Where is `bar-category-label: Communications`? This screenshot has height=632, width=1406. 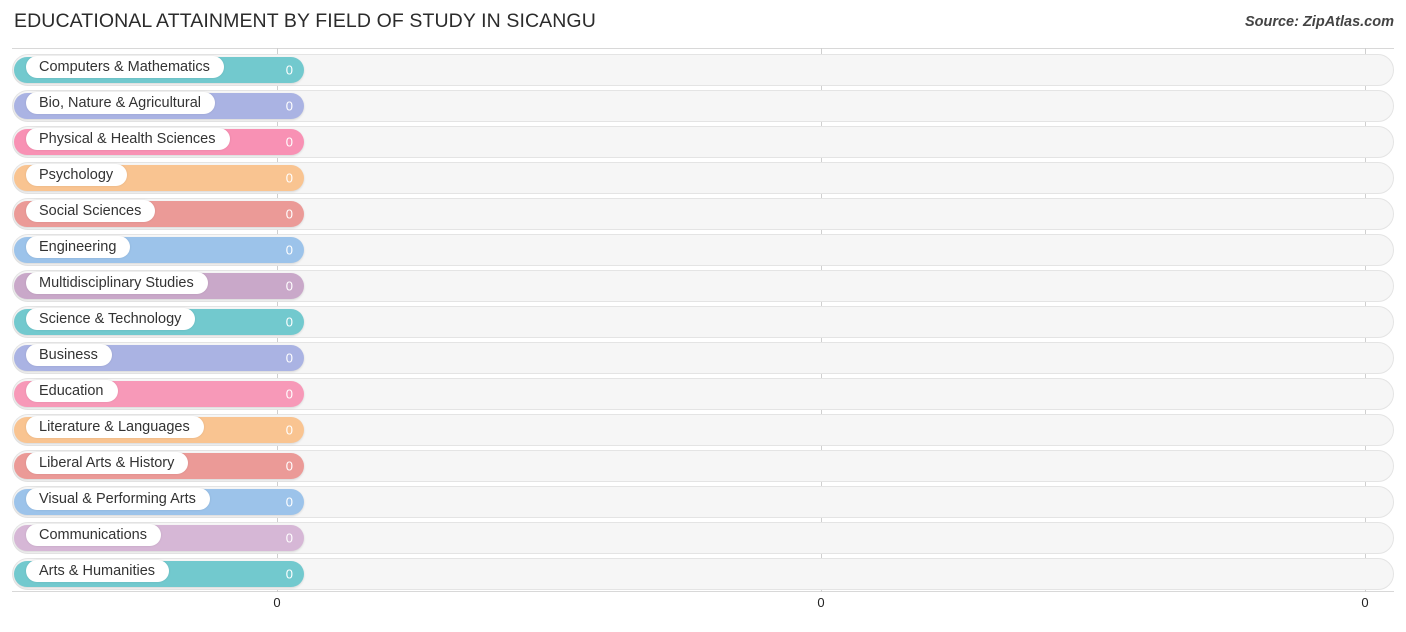 bar-category-label: Communications is located at coordinates (93, 535).